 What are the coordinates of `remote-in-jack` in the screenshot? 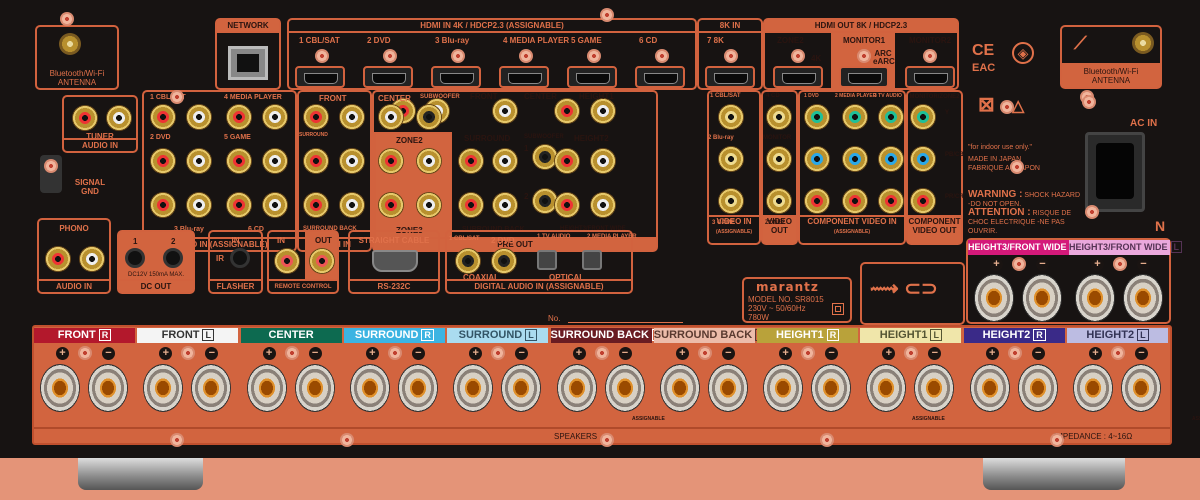 It's located at (287, 261).